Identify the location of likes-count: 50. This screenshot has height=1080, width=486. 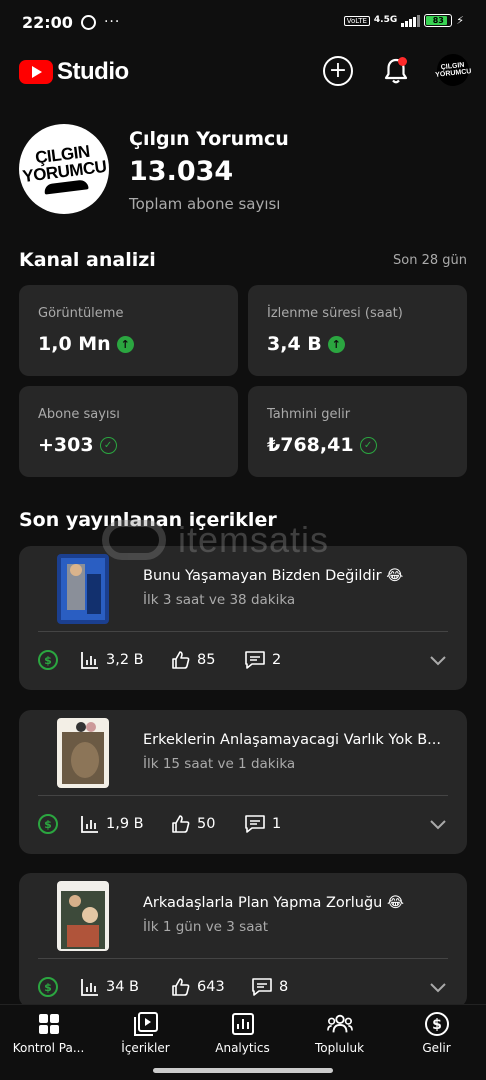
(206, 824).